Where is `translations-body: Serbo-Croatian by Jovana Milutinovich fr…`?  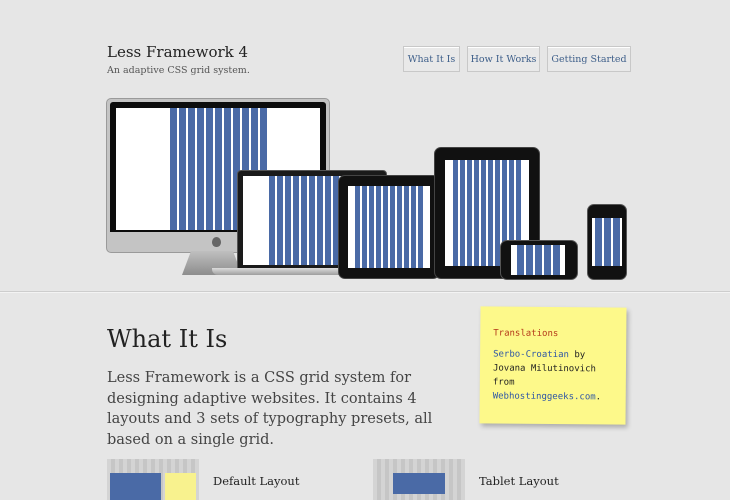 translations-body: Serbo-Croatian by Jovana Milutinovich fr… is located at coordinates (555, 375).